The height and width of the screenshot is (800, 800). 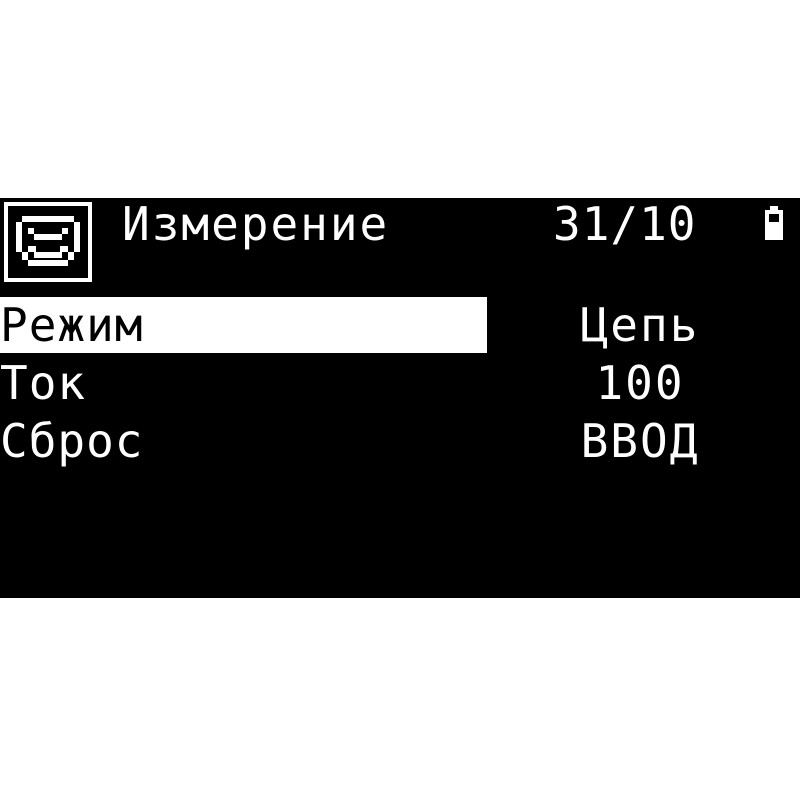 I want to click on menu-item-reset: Сброс, so click(x=71, y=441).